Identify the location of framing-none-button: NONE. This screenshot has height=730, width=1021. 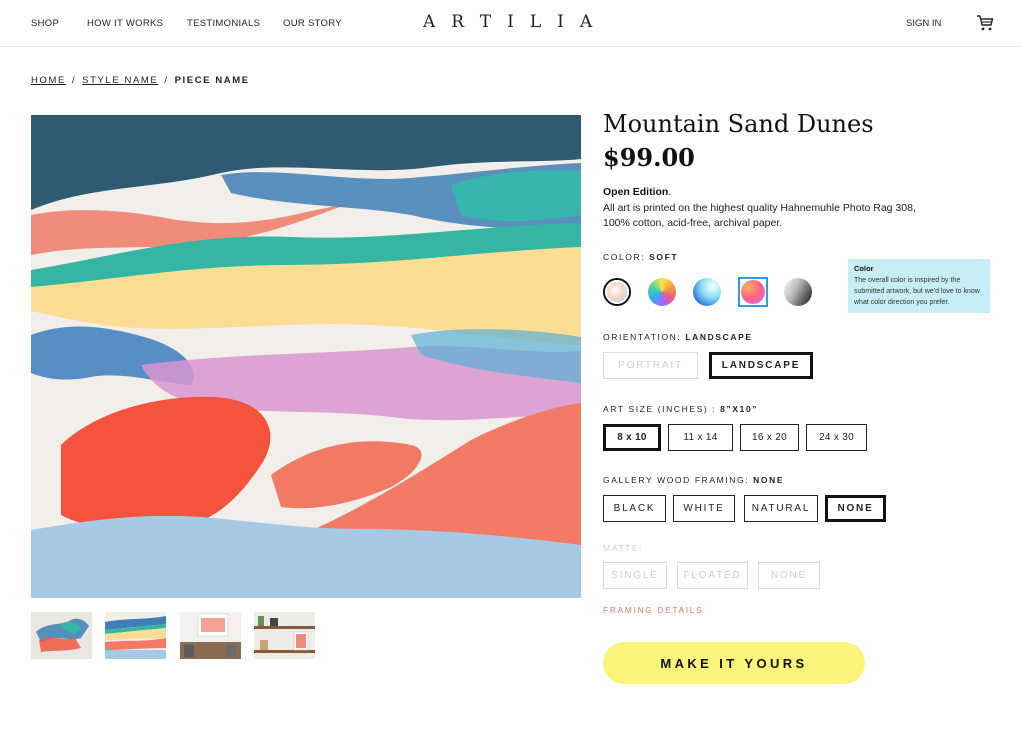
(855, 508).